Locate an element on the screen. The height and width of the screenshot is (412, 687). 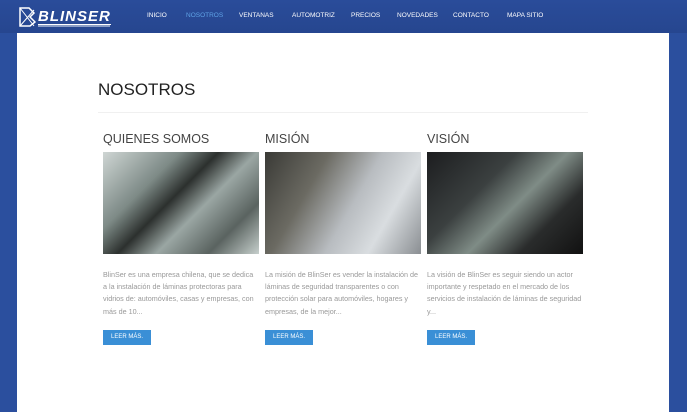
logo: BLINSER is located at coordinates (65, 17).